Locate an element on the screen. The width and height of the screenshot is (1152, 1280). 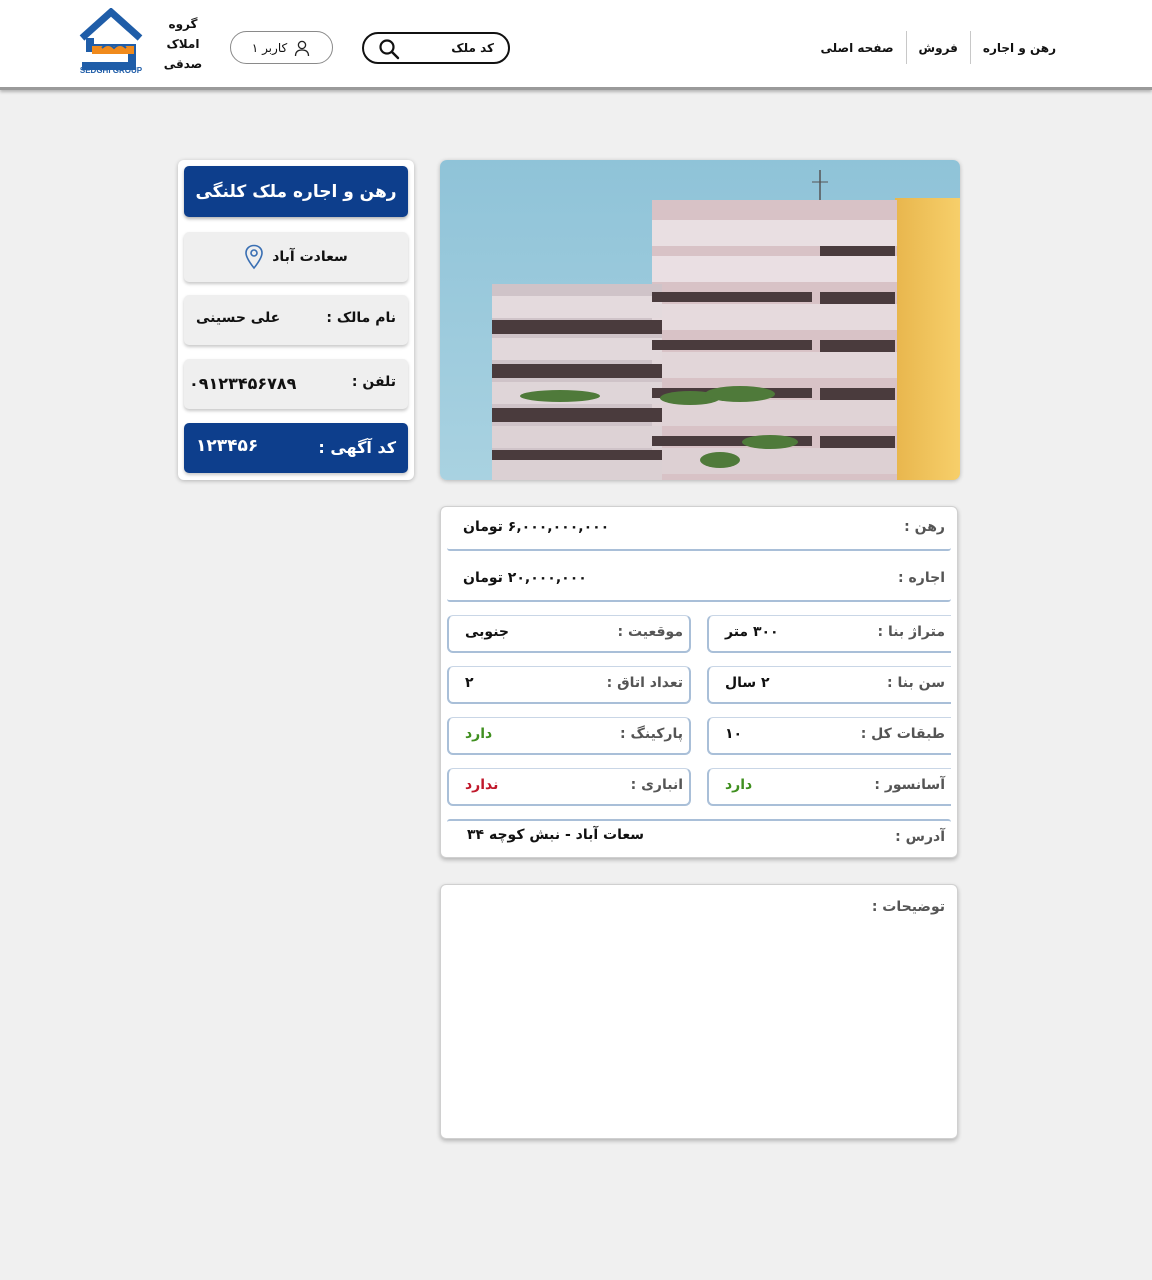
user-label: کاربر ۱ is located at coordinates (269, 47).